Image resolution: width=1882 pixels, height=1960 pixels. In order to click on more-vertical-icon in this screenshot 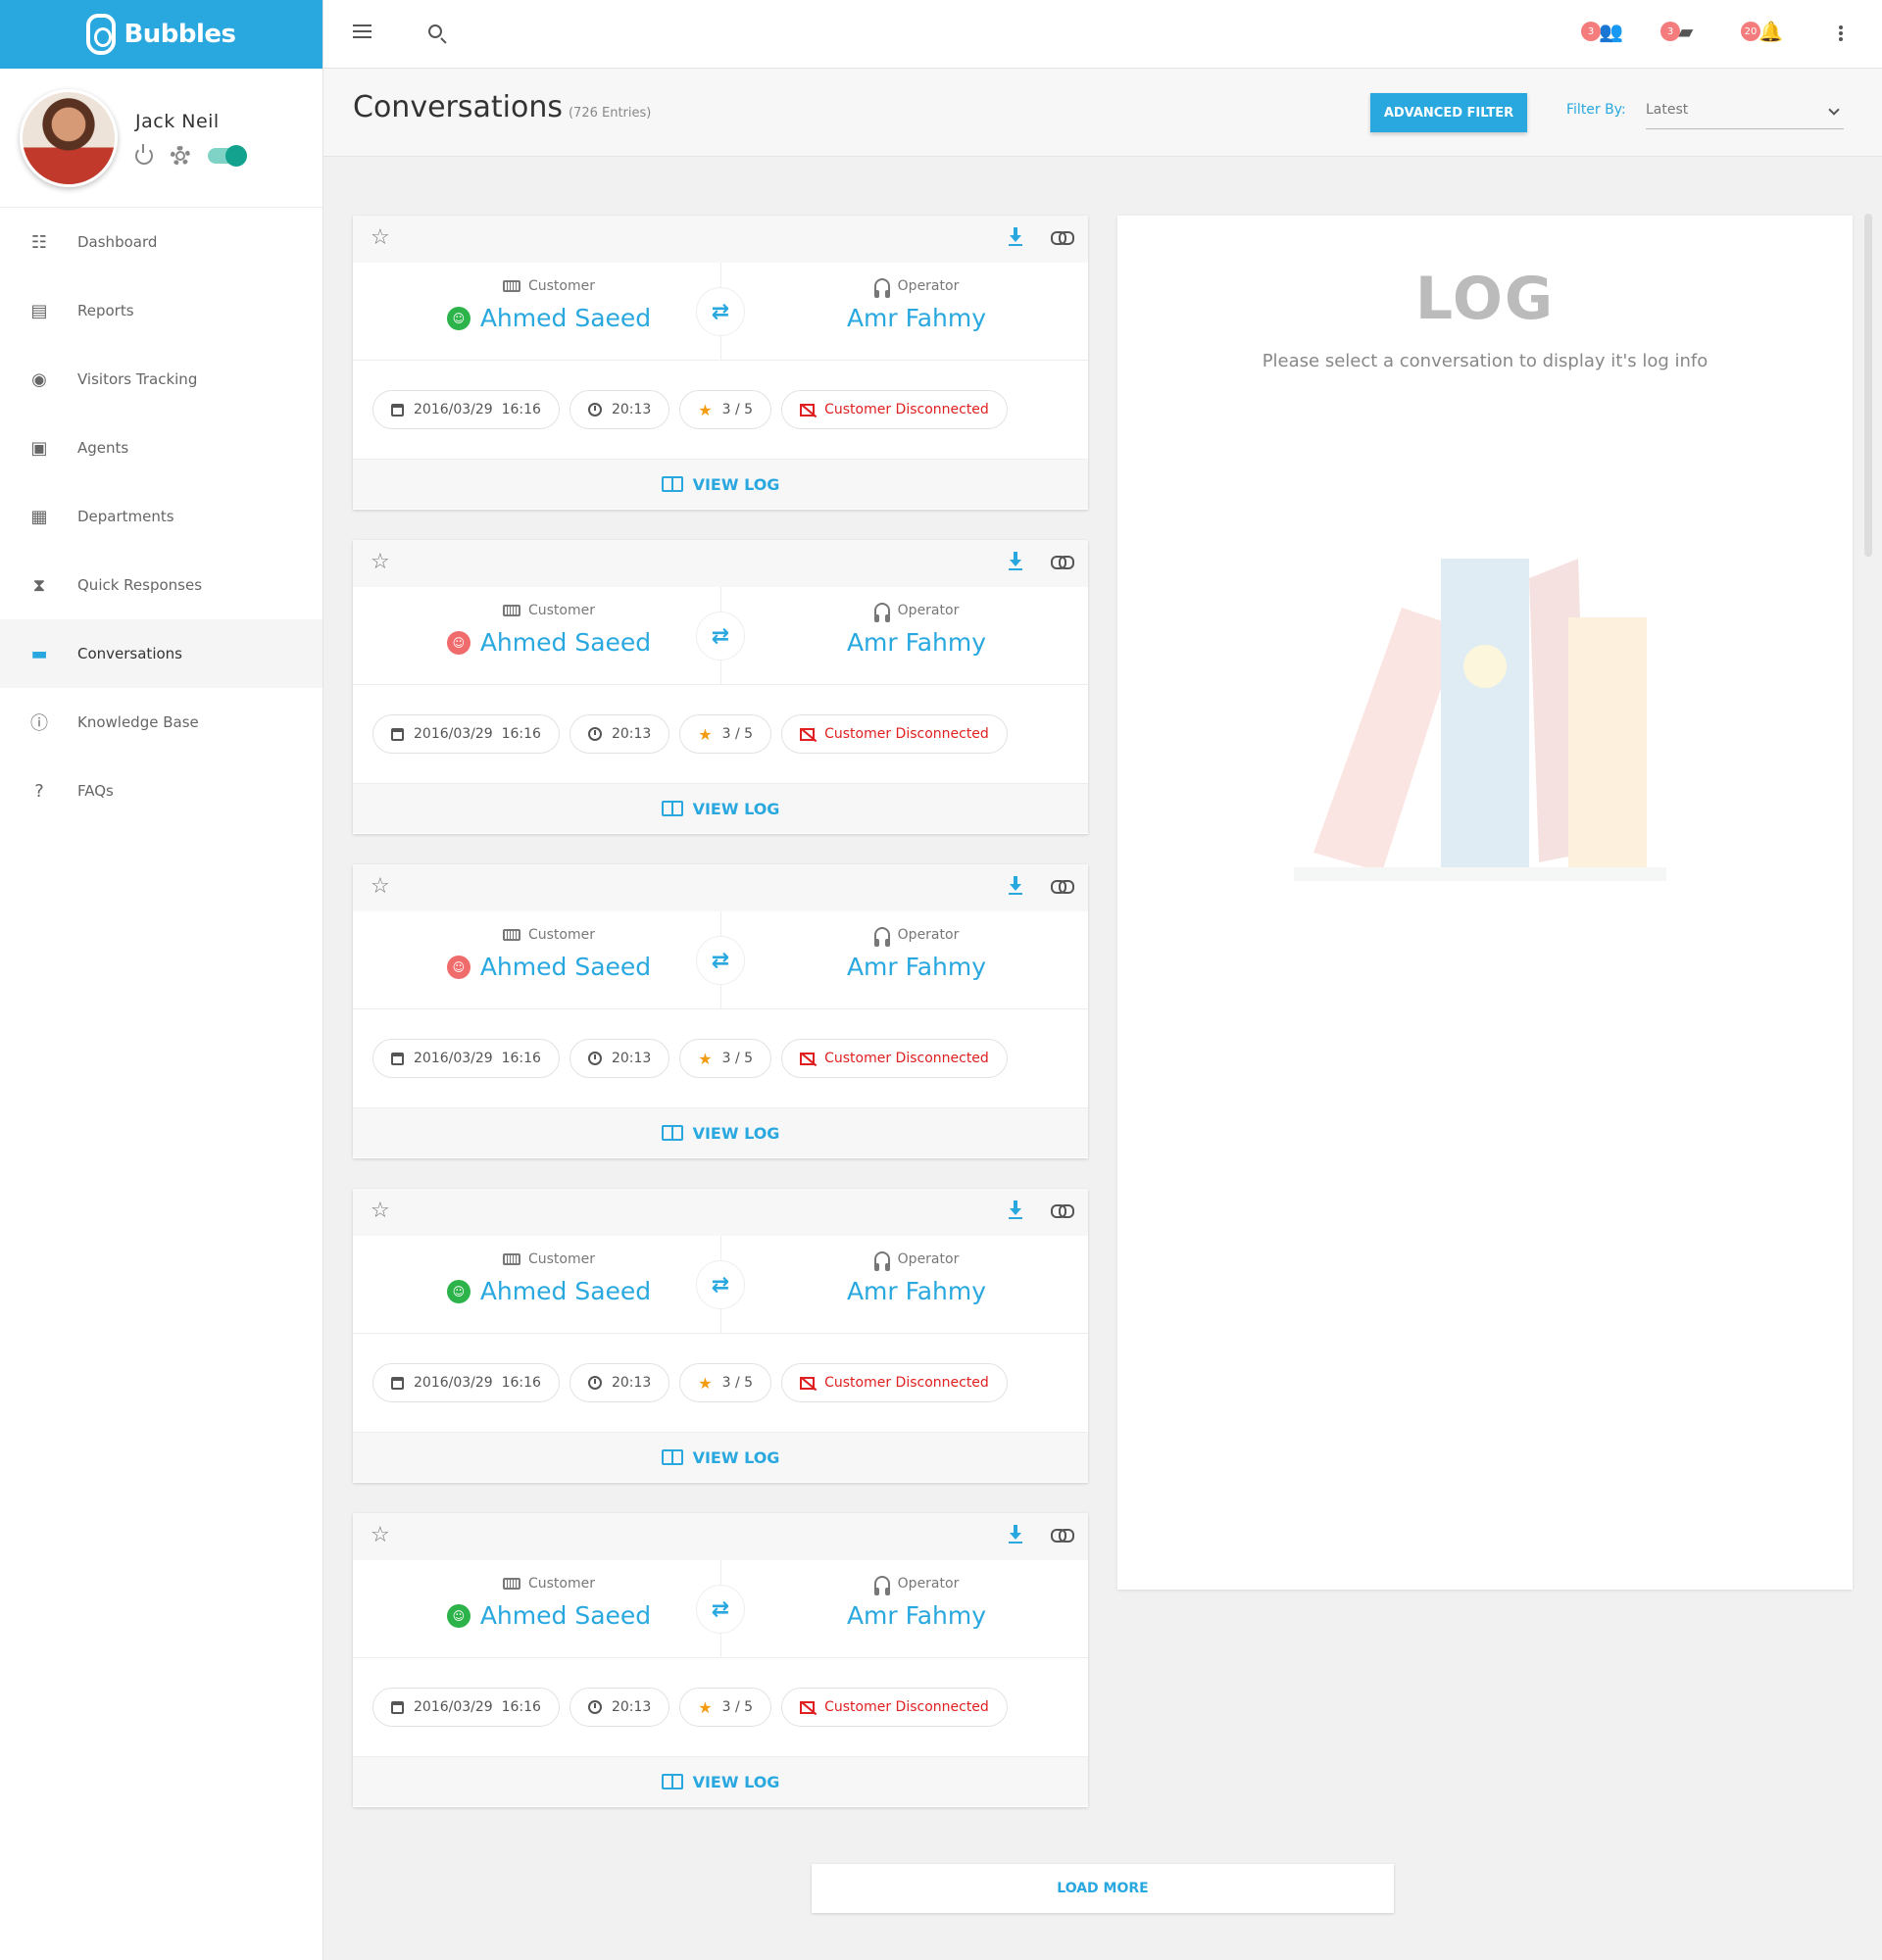, I will do `click(1841, 27)`.